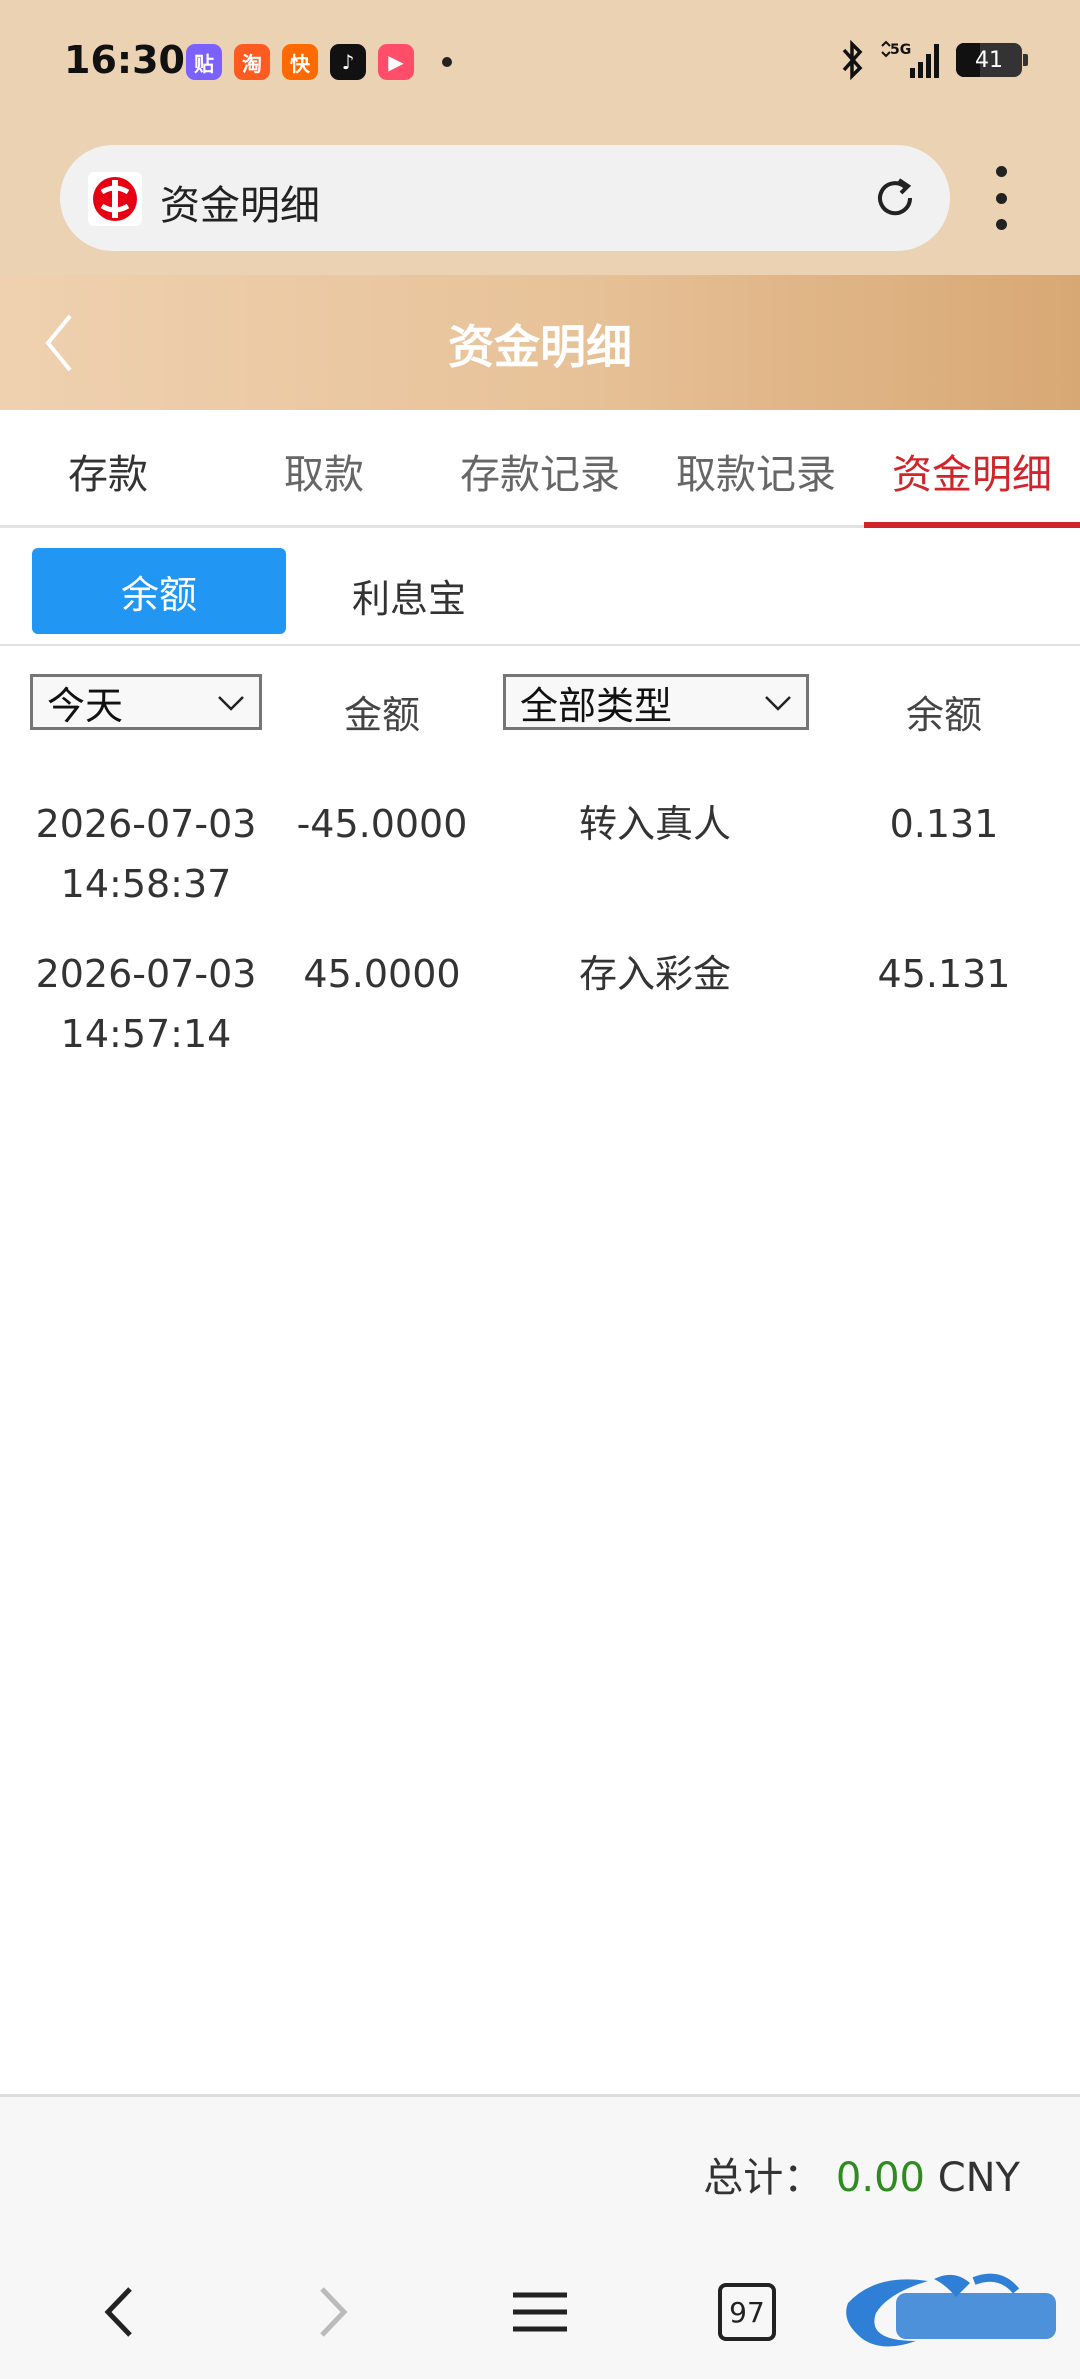  I want to click on table-row: 2026-07-03 14:58:37 -45.0000 转入真人 0.131, so click(540, 864).